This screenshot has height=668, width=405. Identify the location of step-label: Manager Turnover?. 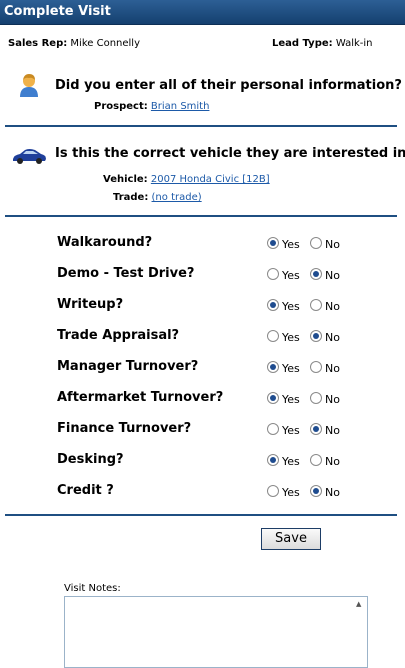
(128, 366).